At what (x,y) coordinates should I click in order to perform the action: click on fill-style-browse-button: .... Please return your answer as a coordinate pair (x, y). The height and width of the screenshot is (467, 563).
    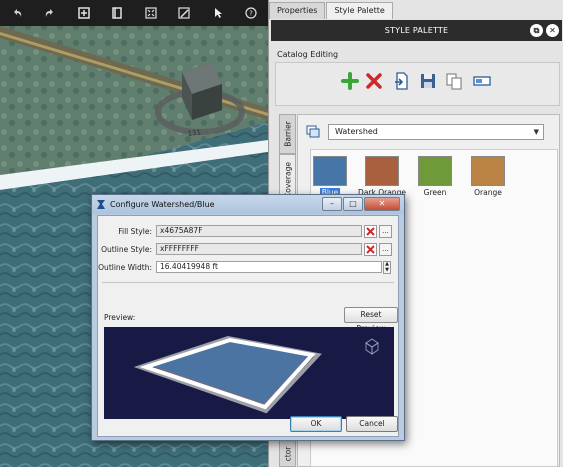
    Looking at the image, I should click on (385, 231).